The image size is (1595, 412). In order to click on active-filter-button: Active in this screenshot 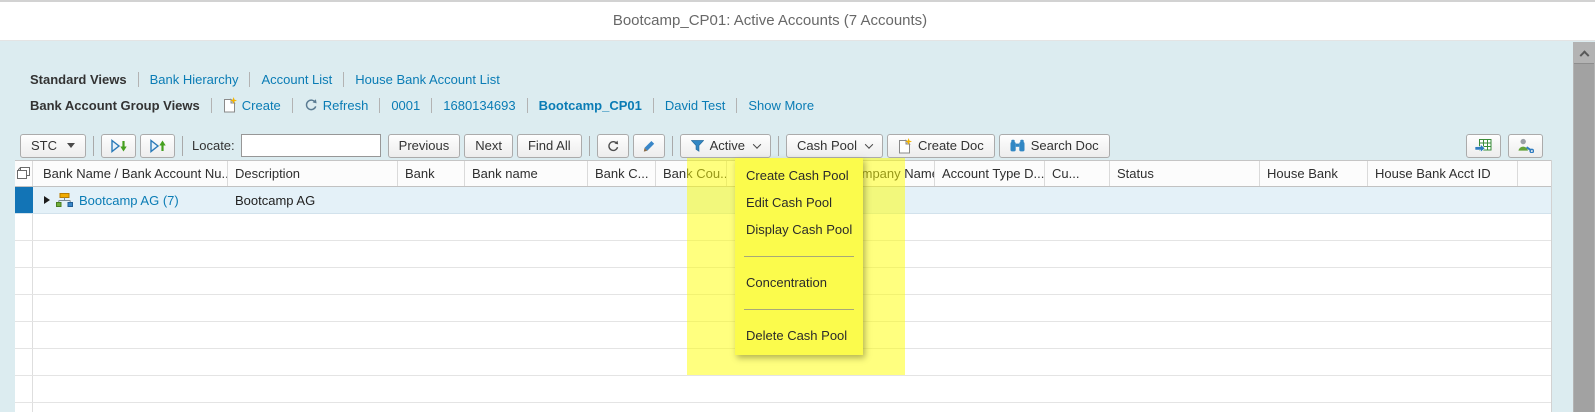, I will do `click(725, 145)`.